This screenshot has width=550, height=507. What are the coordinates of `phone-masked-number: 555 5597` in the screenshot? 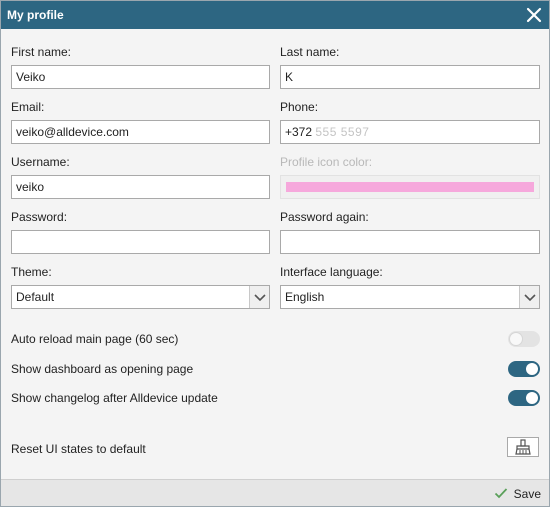 It's located at (342, 132).